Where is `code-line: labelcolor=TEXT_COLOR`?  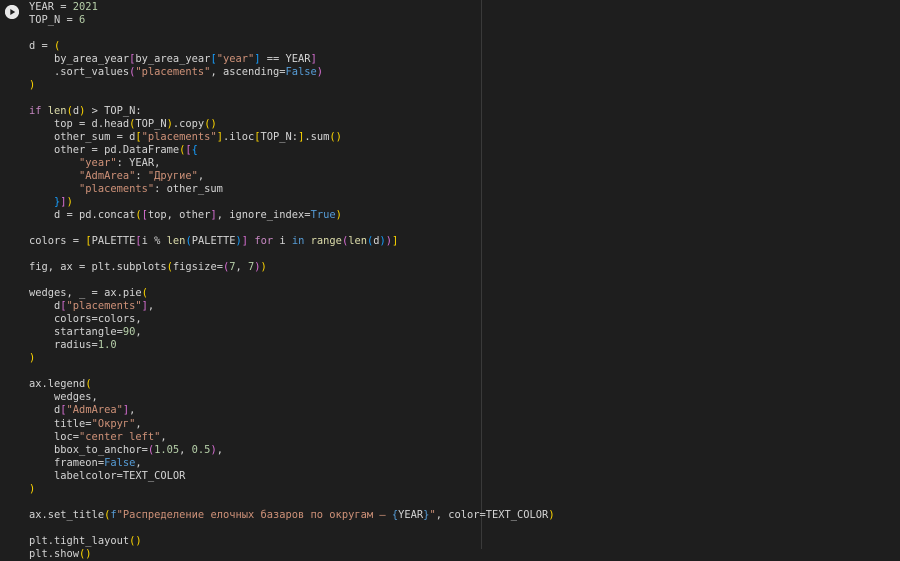 code-line: labelcolor=TEXT_COLOR is located at coordinates (292, 476).